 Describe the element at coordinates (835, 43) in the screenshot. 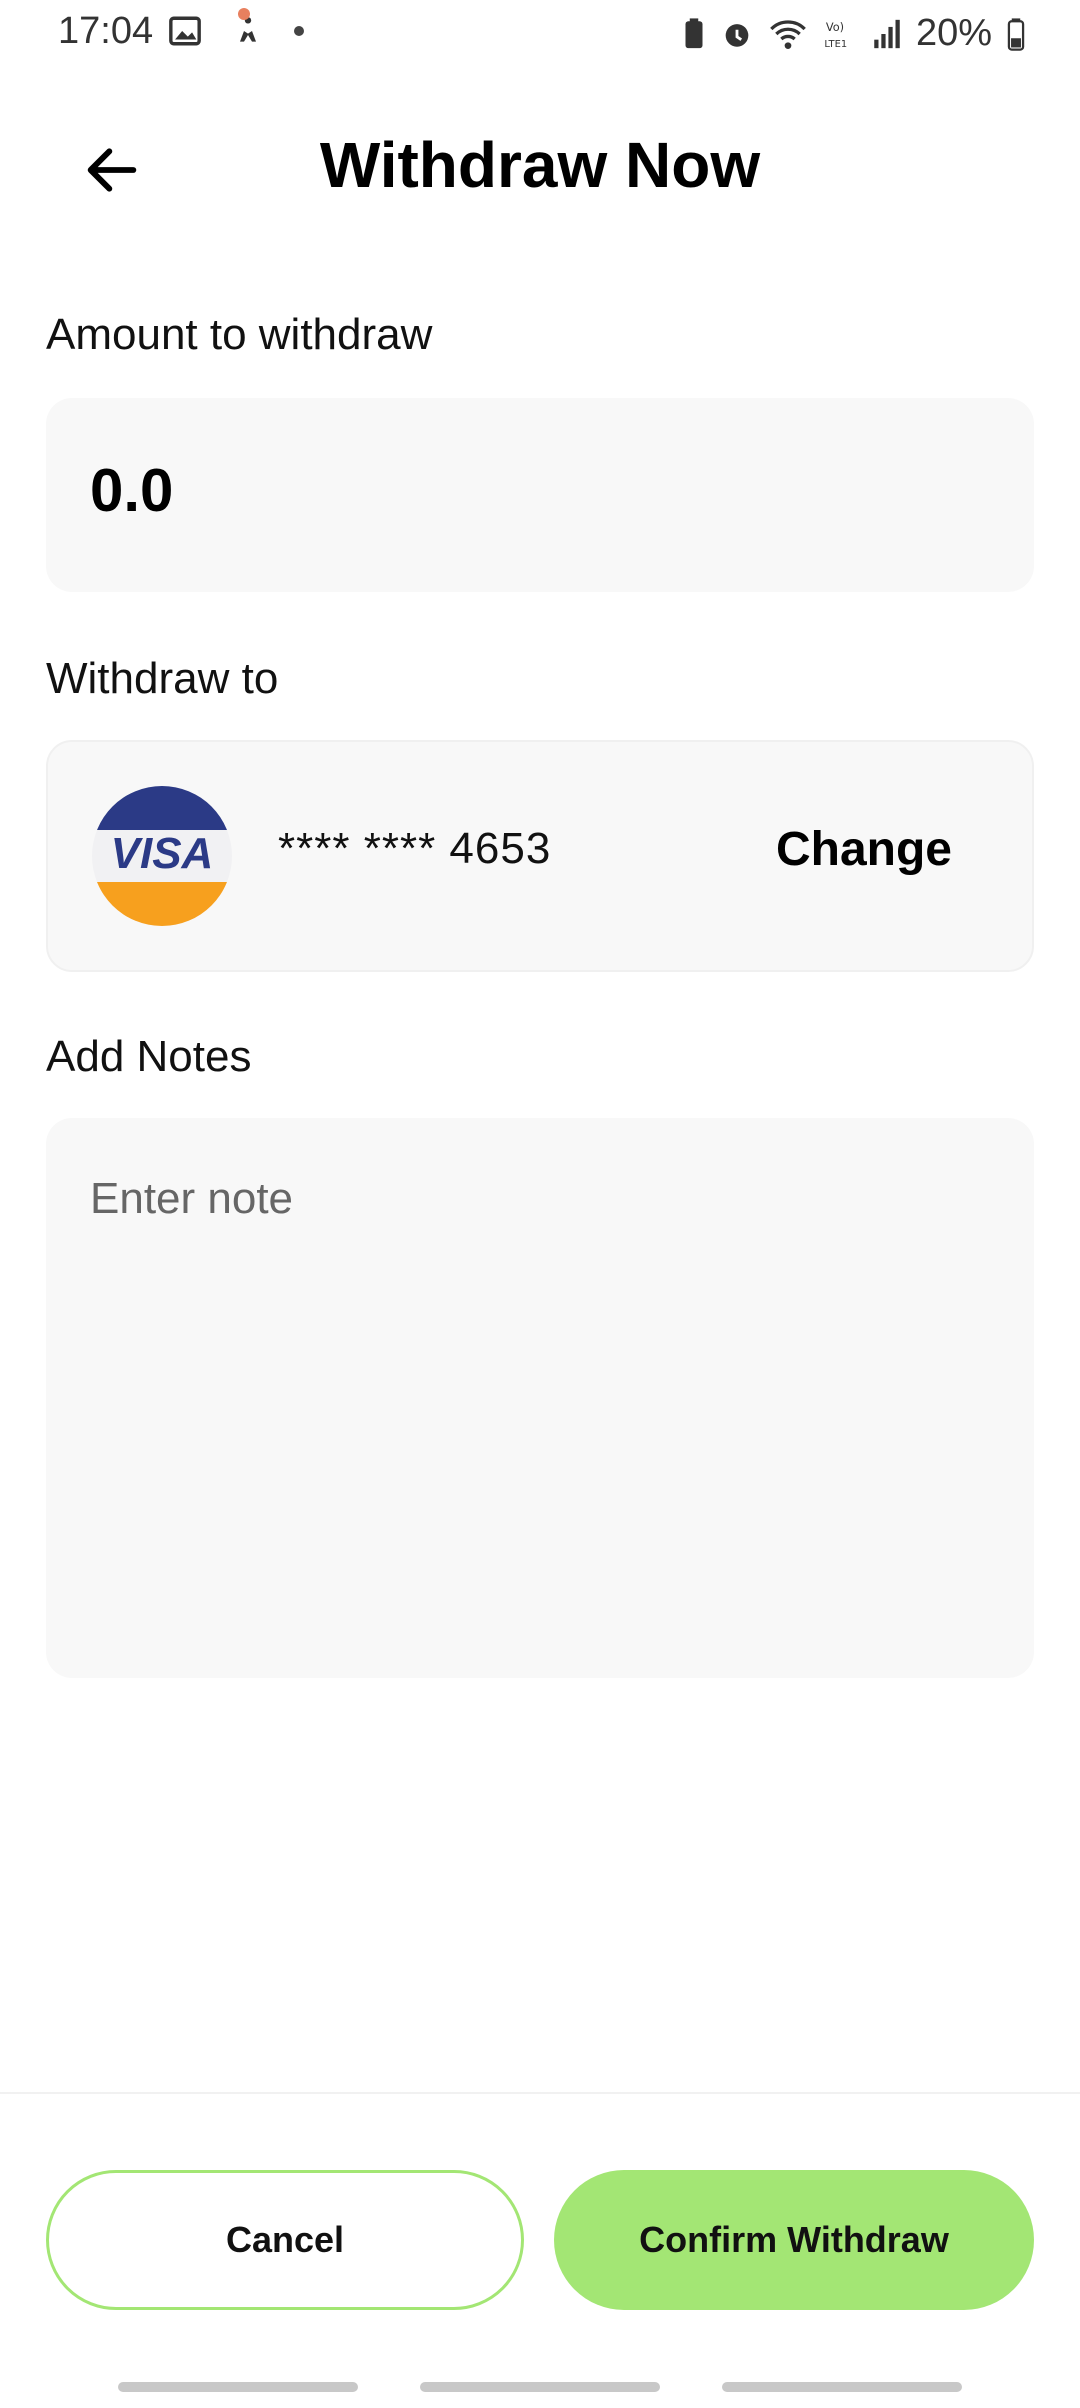

I see `svg-text: LTE1` at that location.